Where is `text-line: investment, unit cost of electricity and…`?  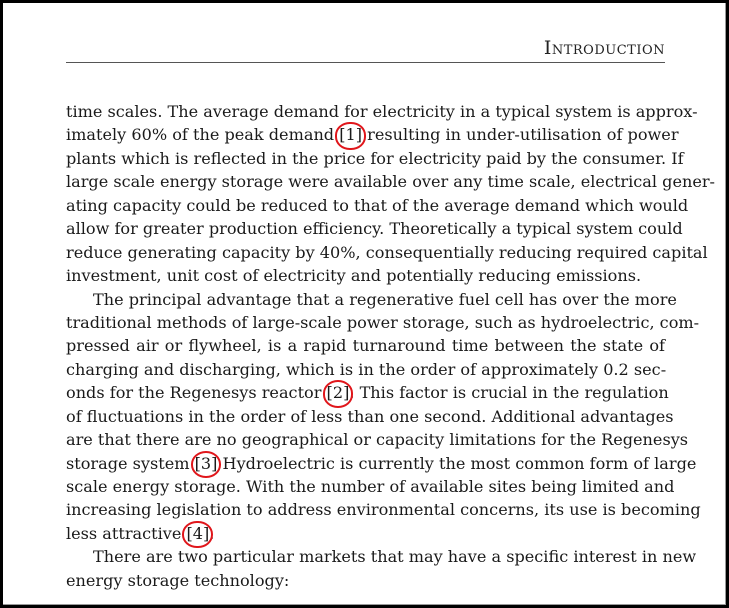
text-line: investment, unit cost of electricity and… is located at coordinates (365, 275).